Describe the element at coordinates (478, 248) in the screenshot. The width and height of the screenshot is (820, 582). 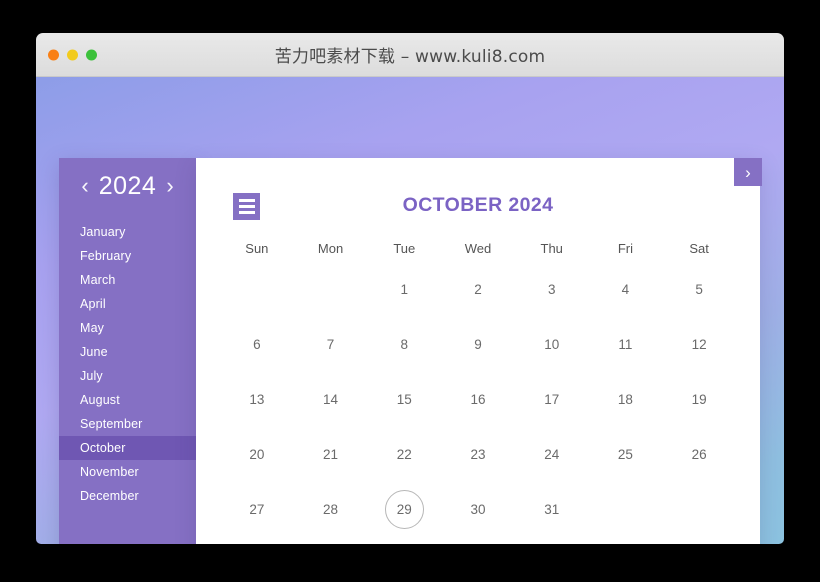
I see `weekday-header: Wed` at that location.